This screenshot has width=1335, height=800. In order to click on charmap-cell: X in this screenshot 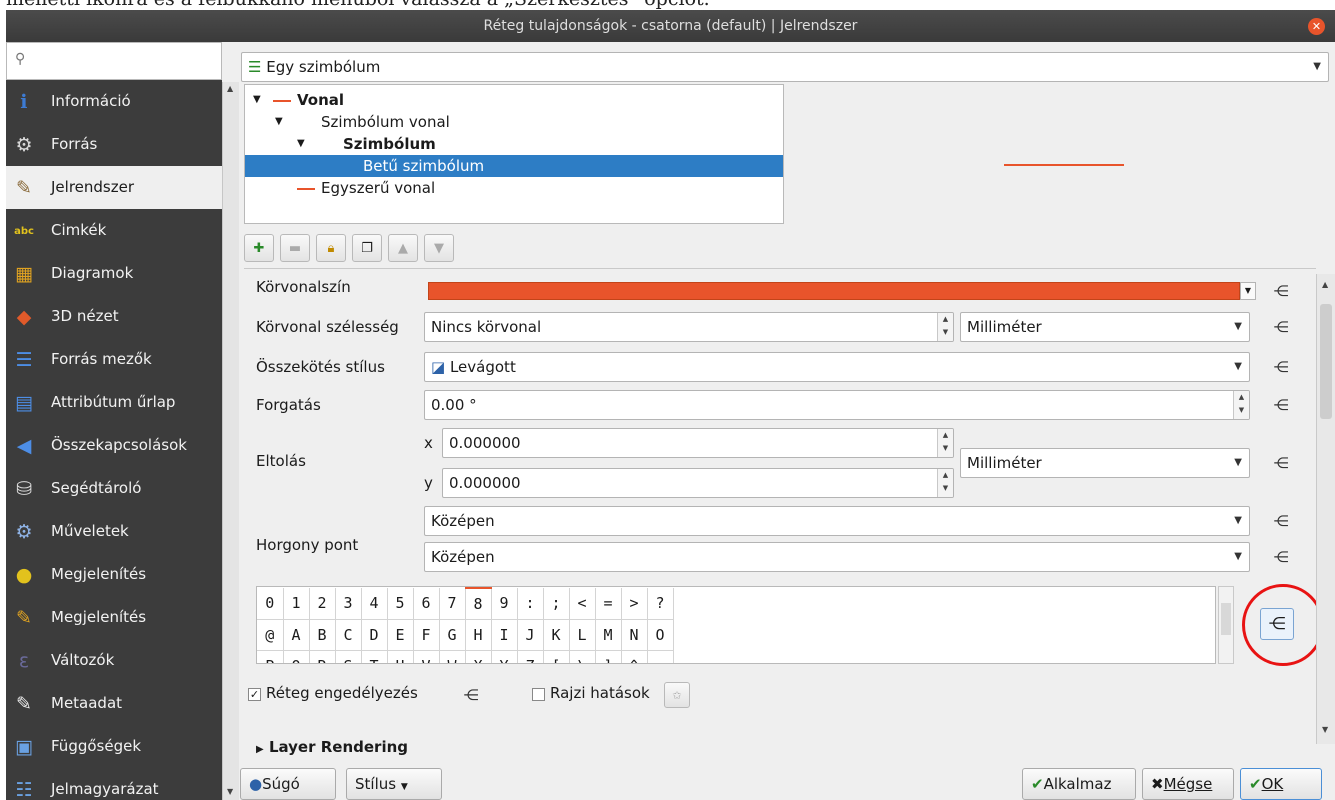, I will do `click(478, 656)`.